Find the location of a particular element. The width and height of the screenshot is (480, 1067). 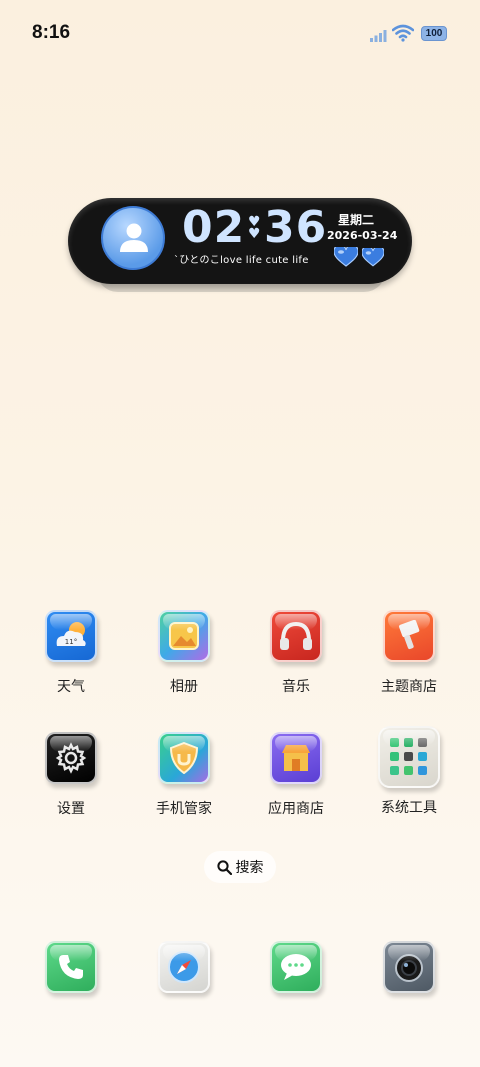

phone-icon is located at coordinates (71, 967).